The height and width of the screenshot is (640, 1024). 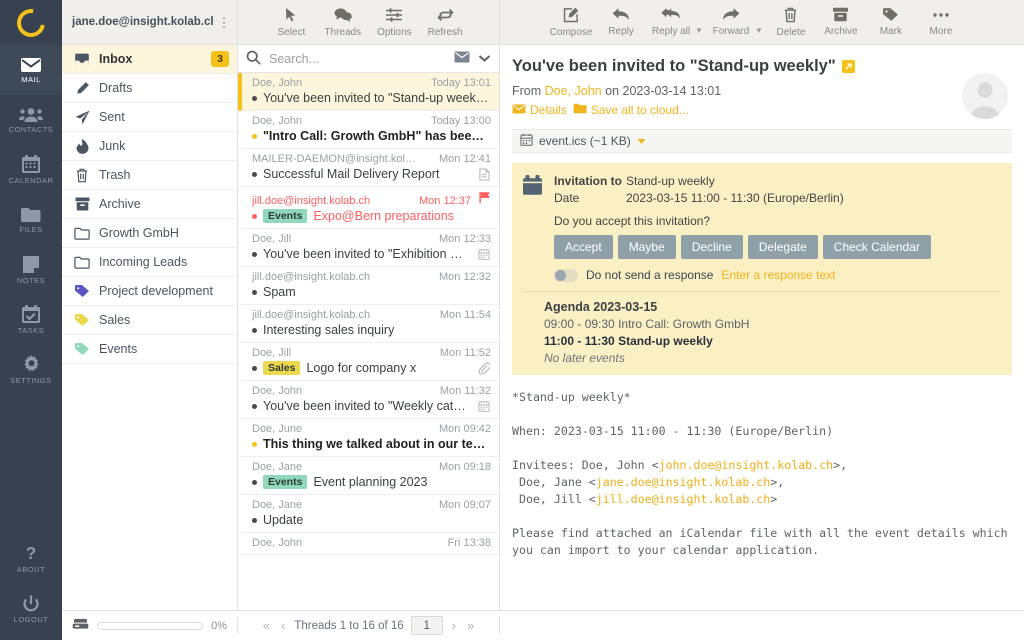 I want to click on search-bar, so click(x=368, y=59).